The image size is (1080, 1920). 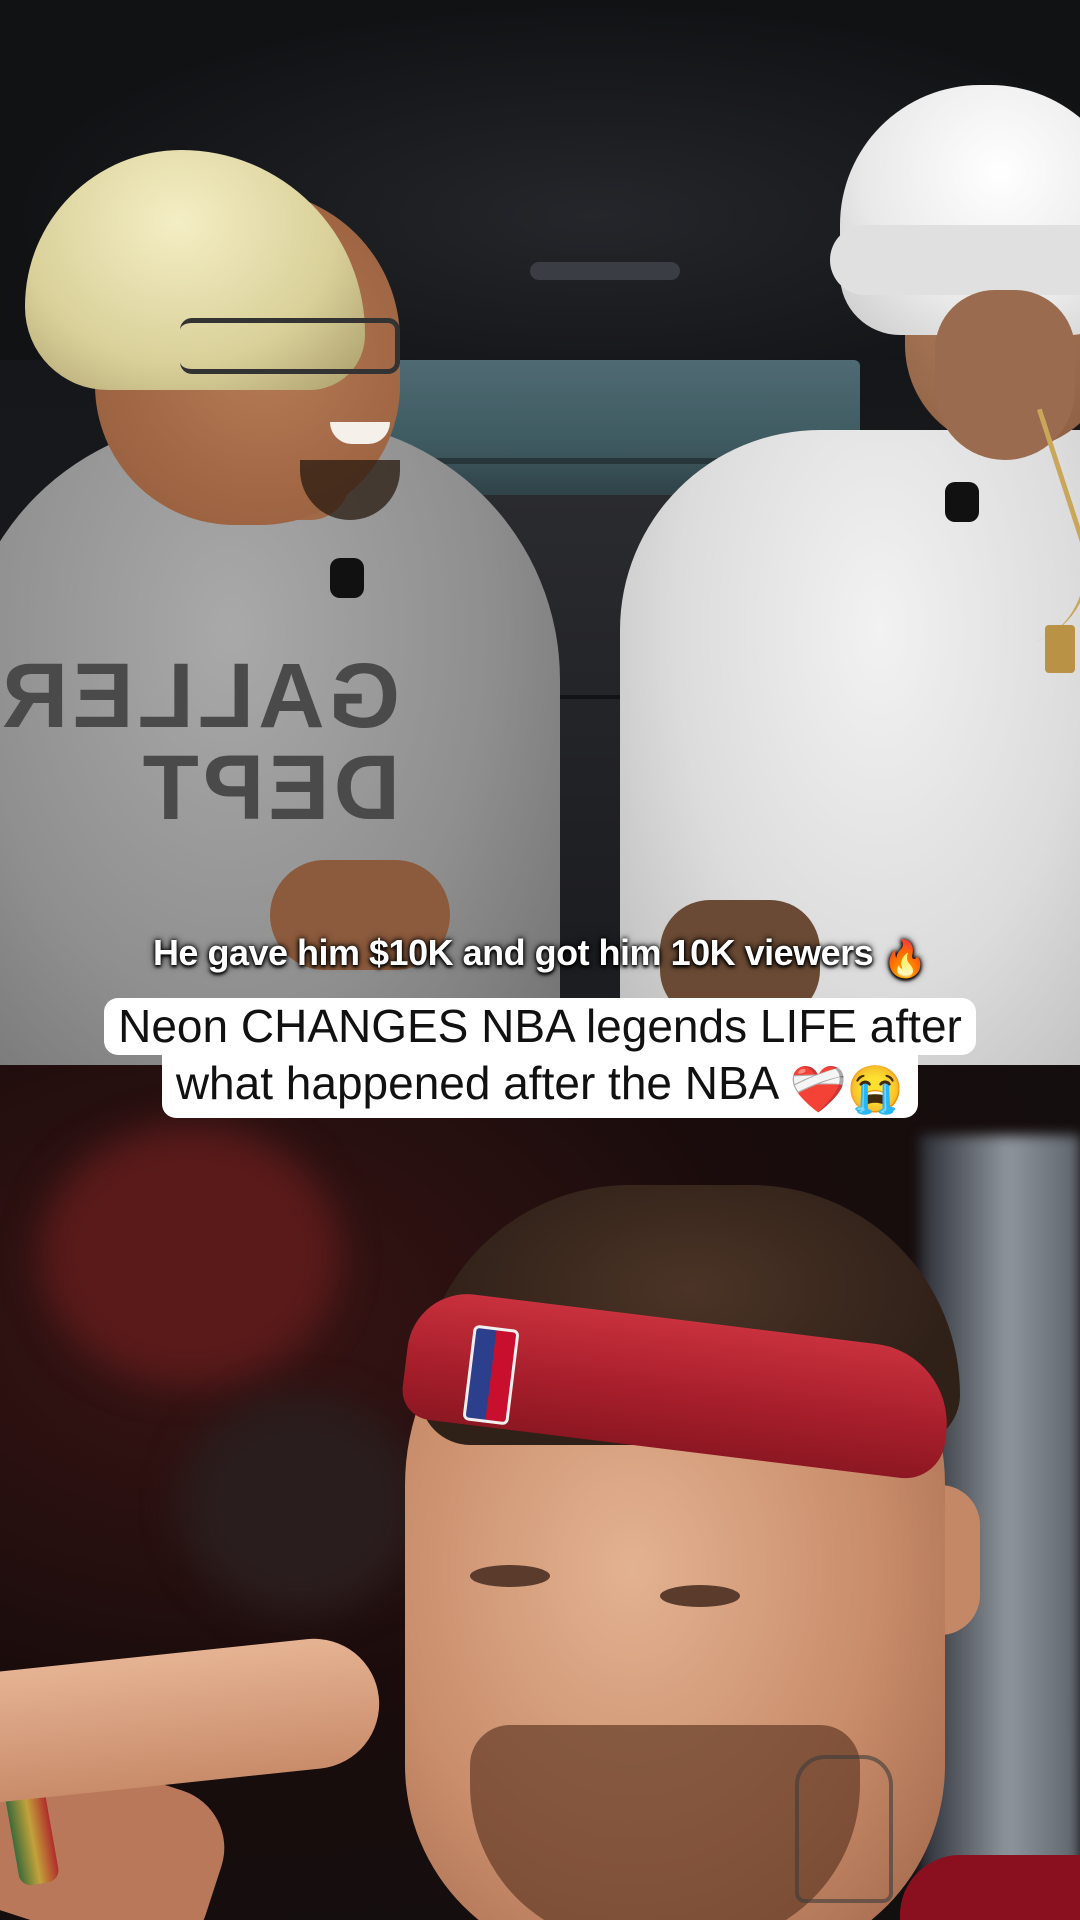 I want to click on caption-line-2-text: what happened after the NBA, so click(x=476, y=1083).